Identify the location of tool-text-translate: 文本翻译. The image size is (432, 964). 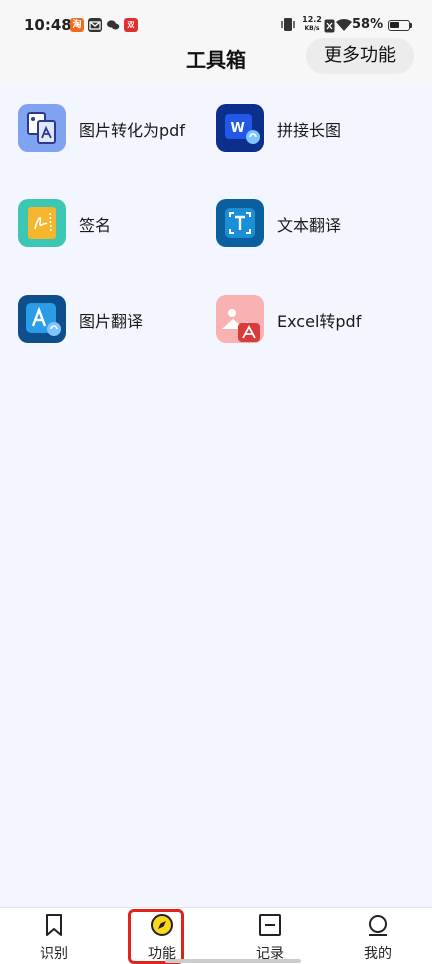
(311, 224).